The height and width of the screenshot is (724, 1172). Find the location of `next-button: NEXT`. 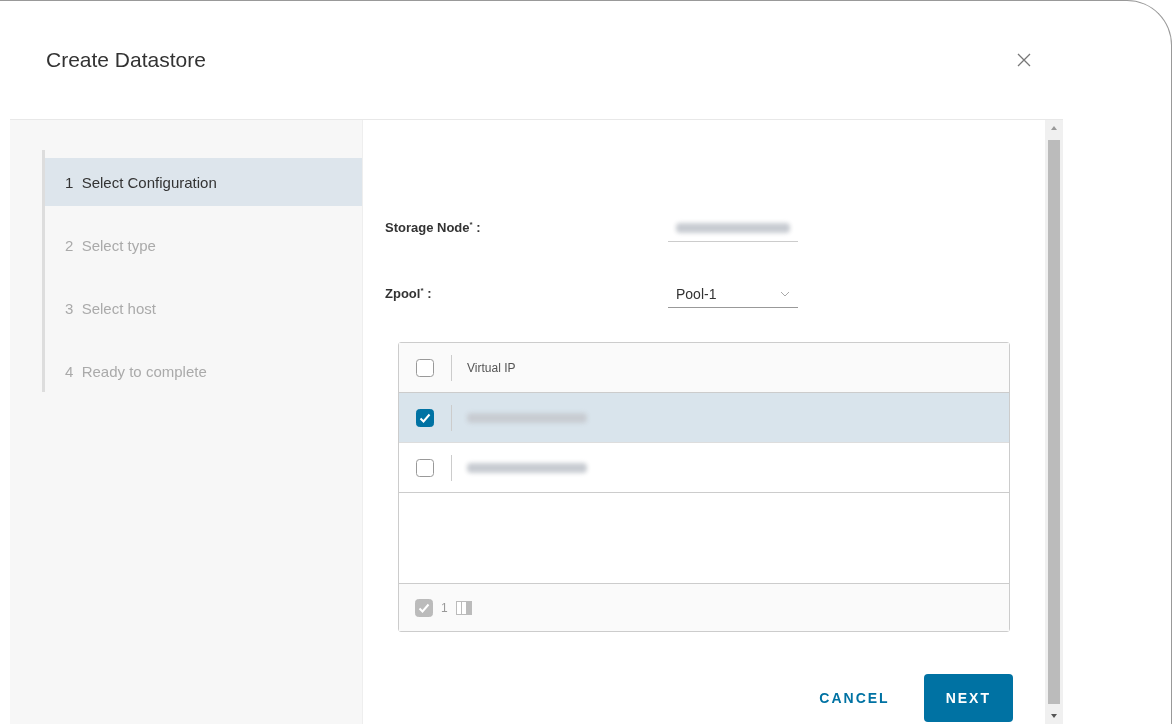

next-button: NEXT is located at coordinates (968, 698).